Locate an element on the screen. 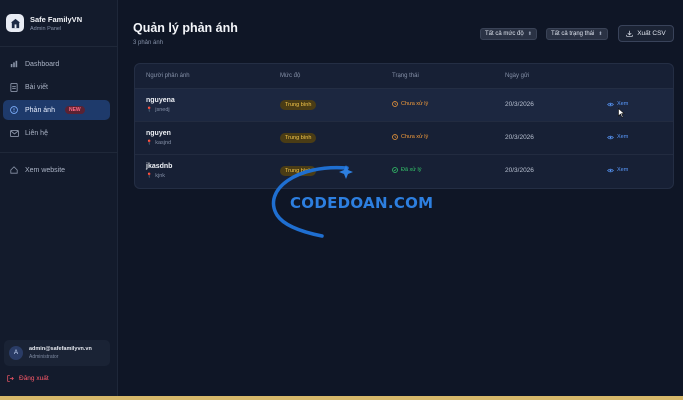 The image size is (683, 400). user-email: admin@safefamilyvn.vn is located at coordinates (60, 349).